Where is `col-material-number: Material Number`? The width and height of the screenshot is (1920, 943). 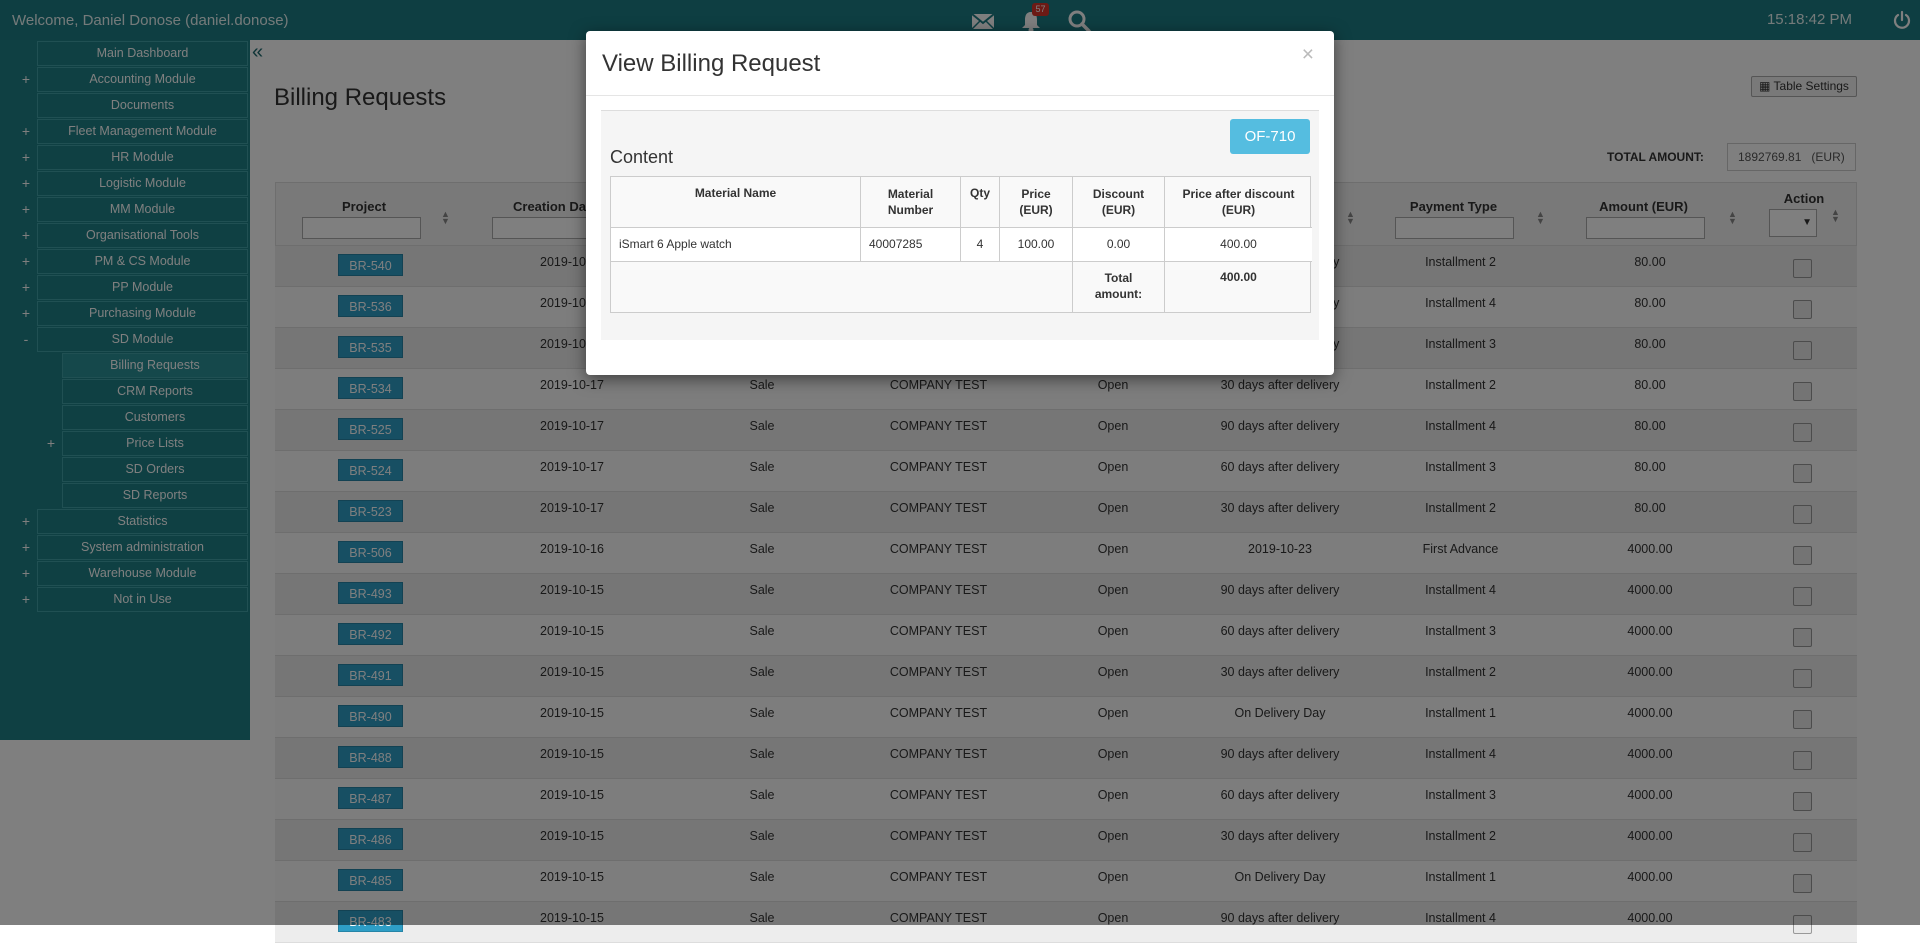
col-material-number: Material Number is located at coordinates (911, 202).